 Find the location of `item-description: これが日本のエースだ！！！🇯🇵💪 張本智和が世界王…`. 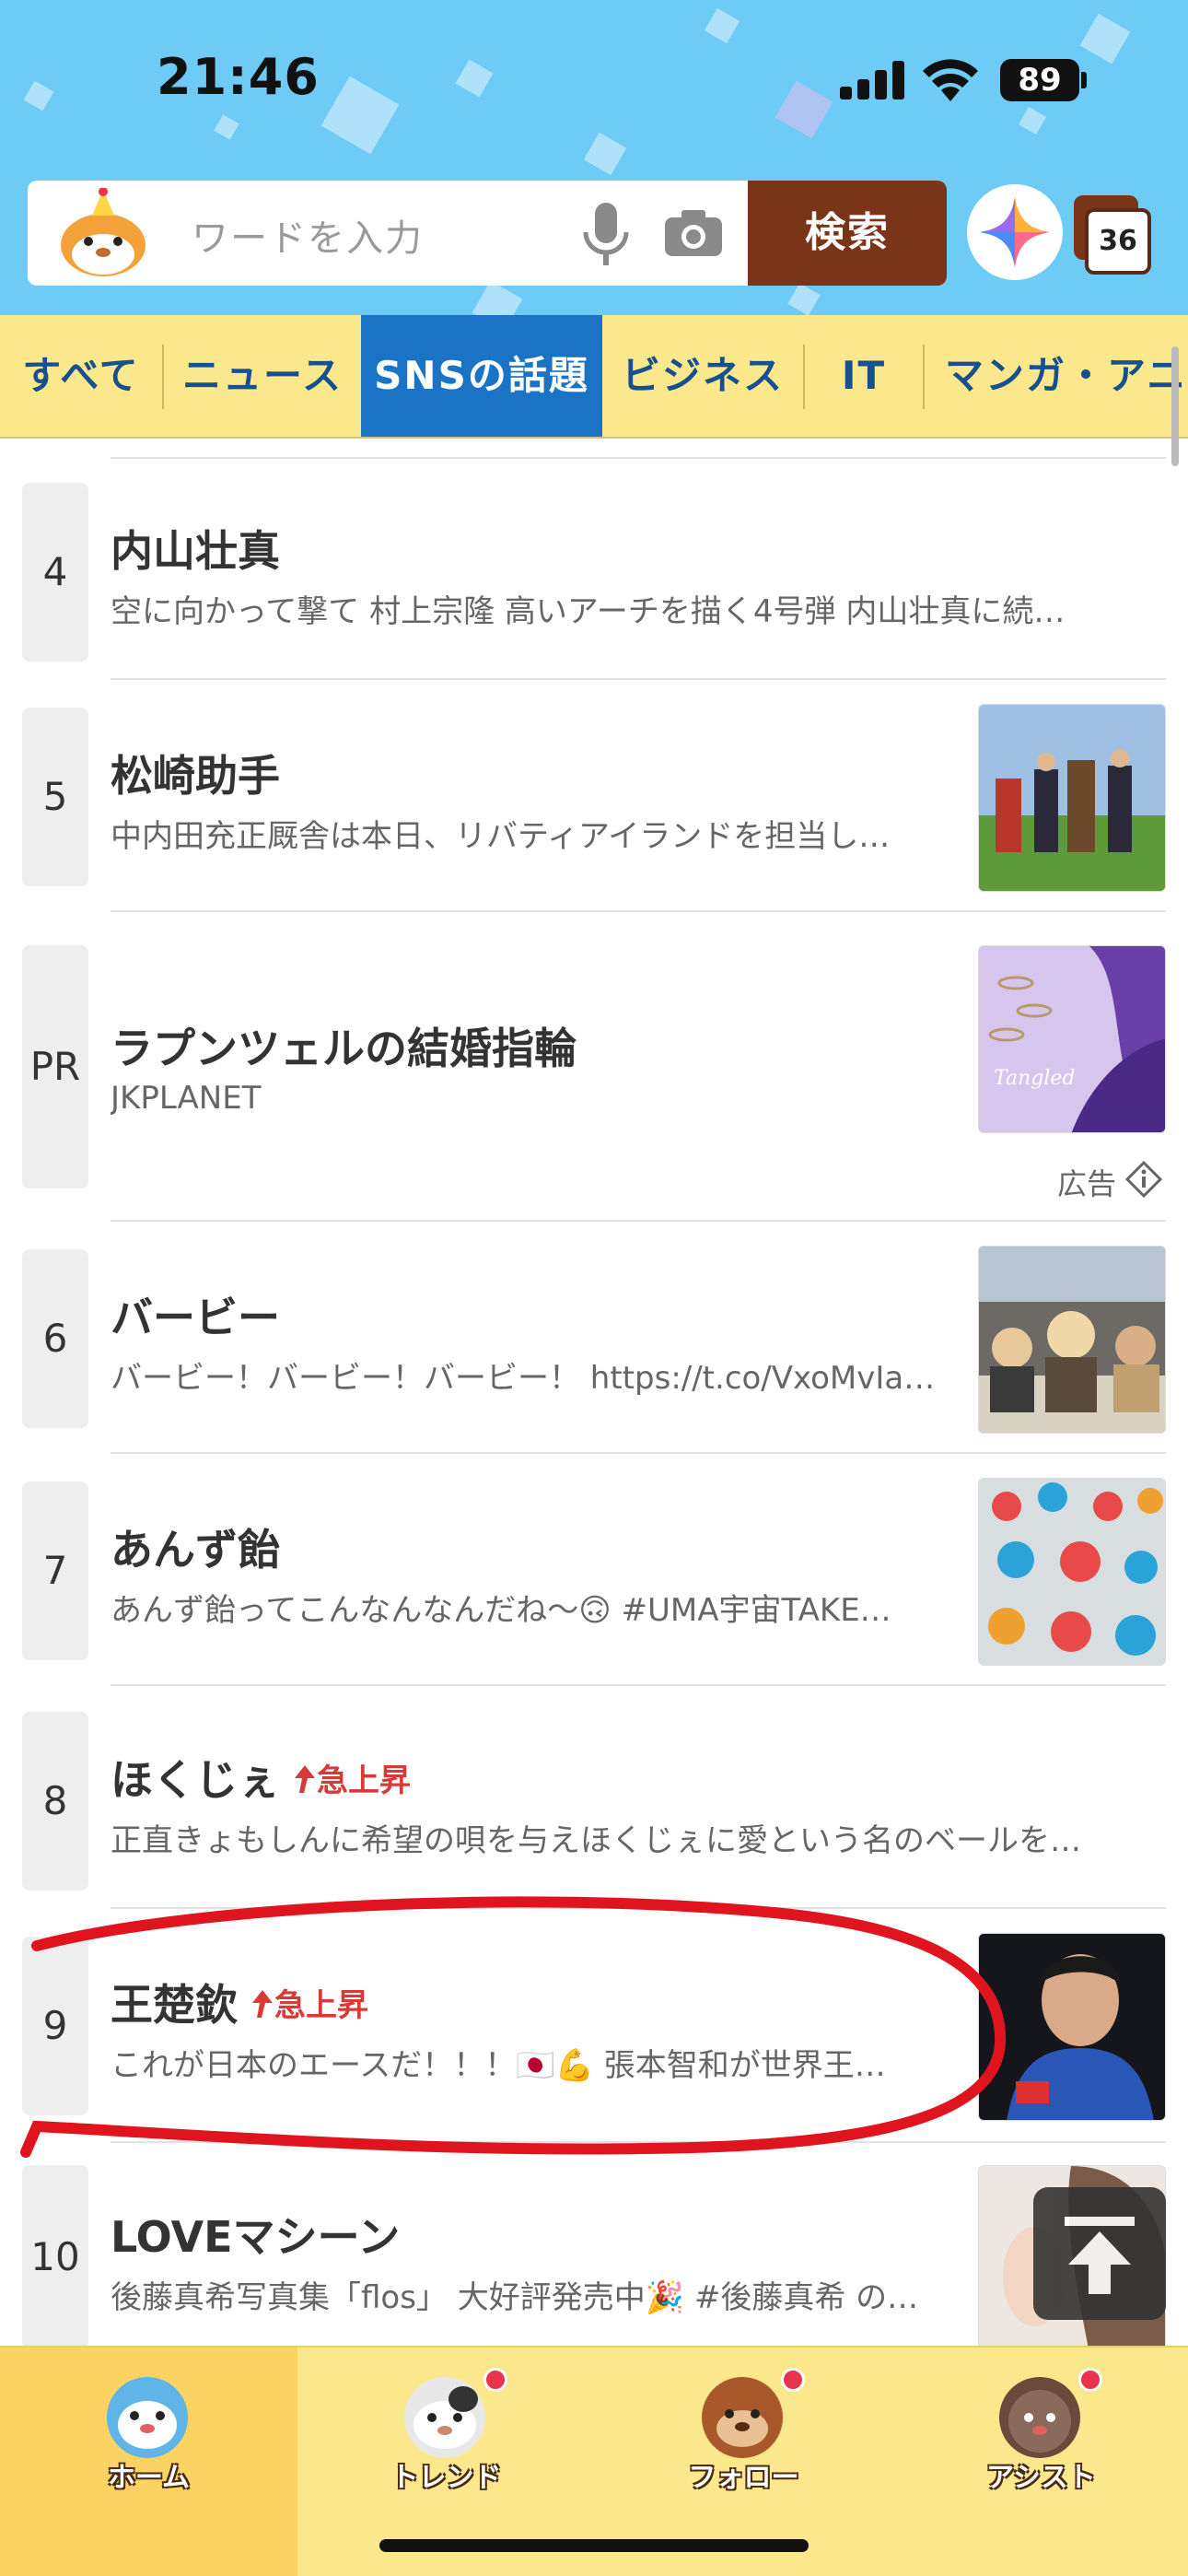

item-description: これが日本のエースだ！！！🇯🇵💪 張本智和が世界王… is located at coordinates (499, 2065).